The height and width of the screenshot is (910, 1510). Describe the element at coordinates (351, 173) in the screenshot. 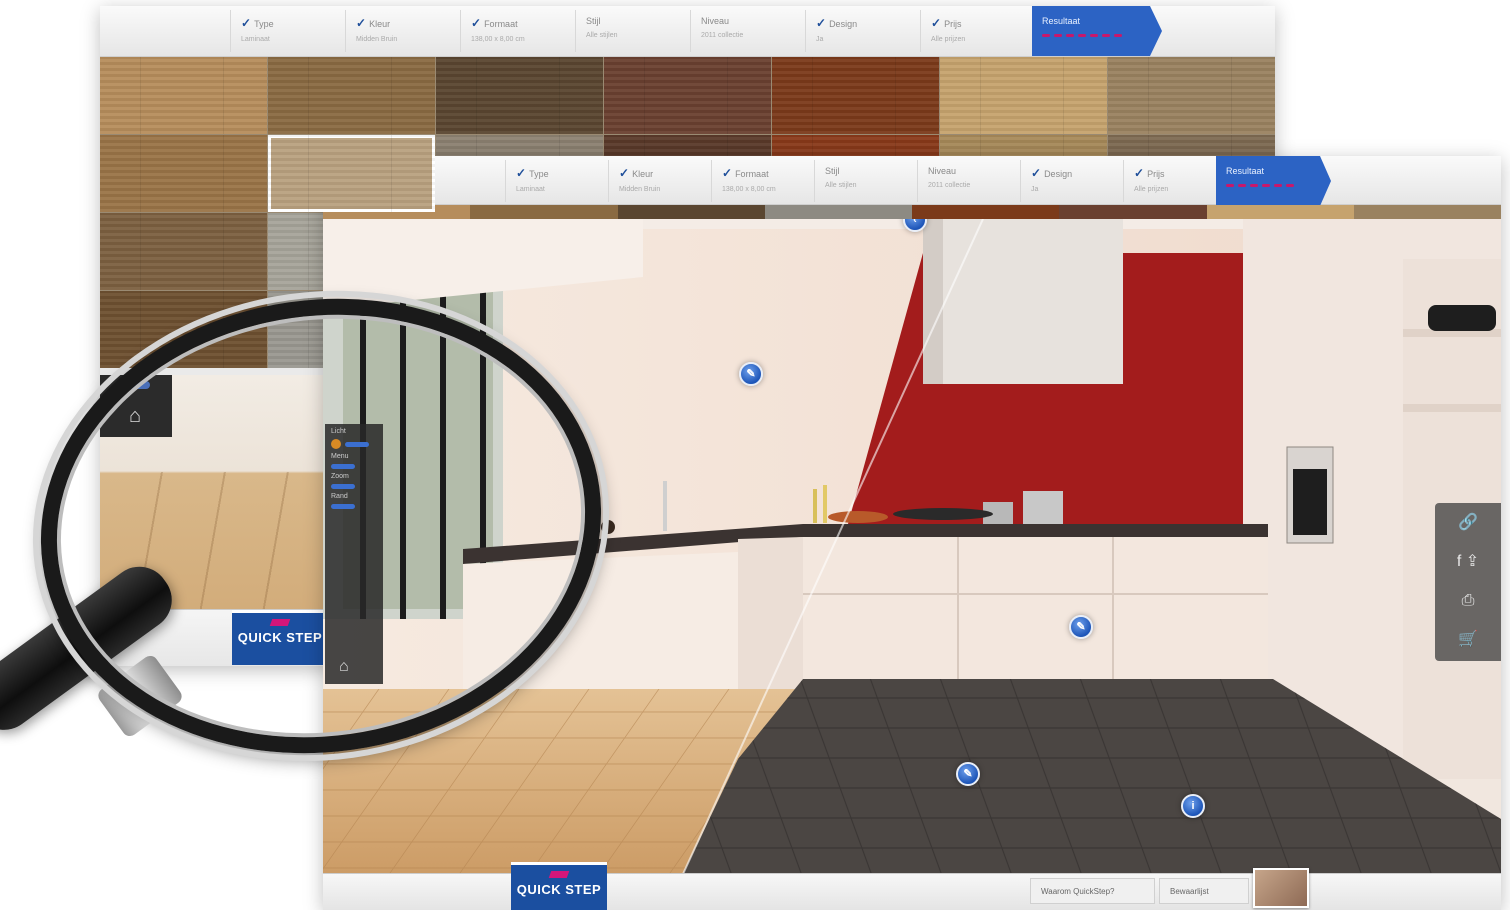

I see `floor-swatch-selected` at that location.